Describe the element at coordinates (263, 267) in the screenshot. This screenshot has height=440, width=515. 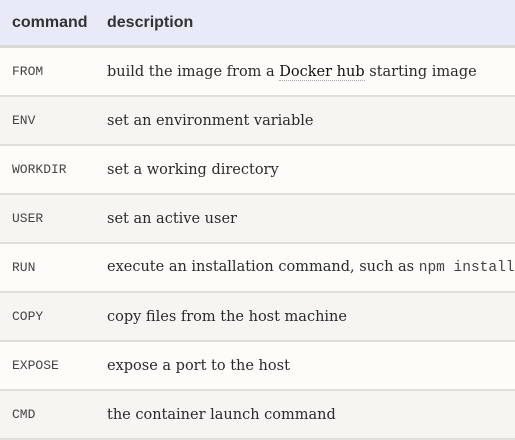
I see `description-text: execute an installation command, such as` at that location.